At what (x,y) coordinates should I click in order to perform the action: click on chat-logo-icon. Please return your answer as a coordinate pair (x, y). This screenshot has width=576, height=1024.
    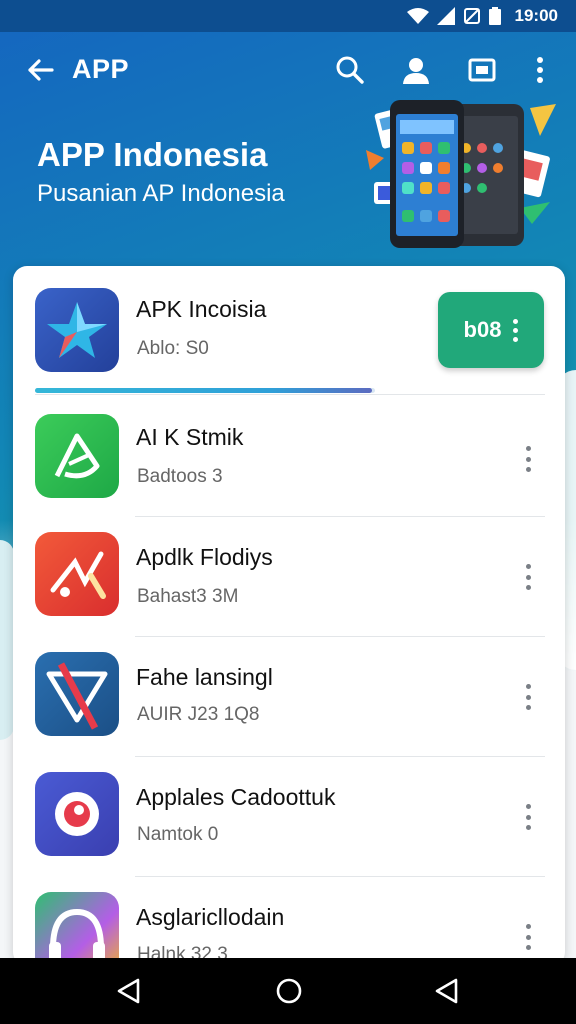
    Looking at the image, I should click on (77, 814).